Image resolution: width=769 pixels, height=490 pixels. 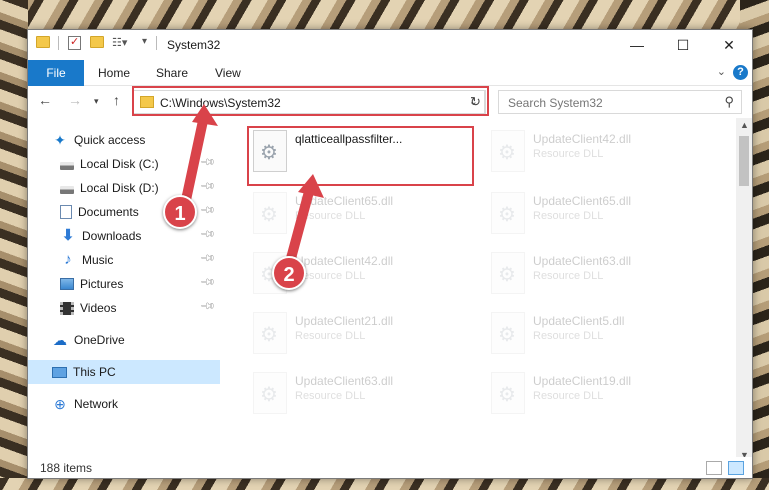 What do you see at coordinates (300, 225) in the screenshot?
I see `arrow-to-file` at bounding box center [300, 225].